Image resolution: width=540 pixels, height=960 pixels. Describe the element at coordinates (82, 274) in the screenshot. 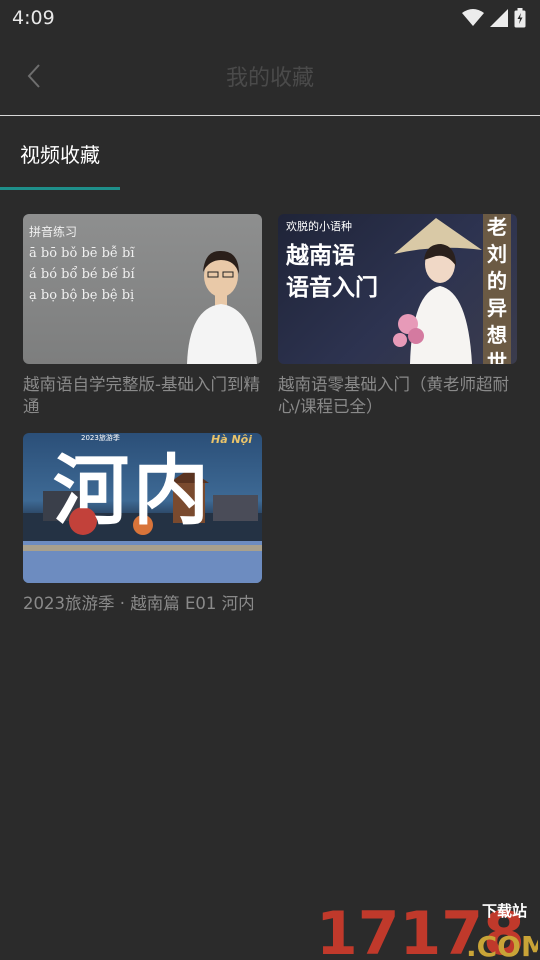

I see `thumbnail-row: á bó bổ bé bế bí` at that location.